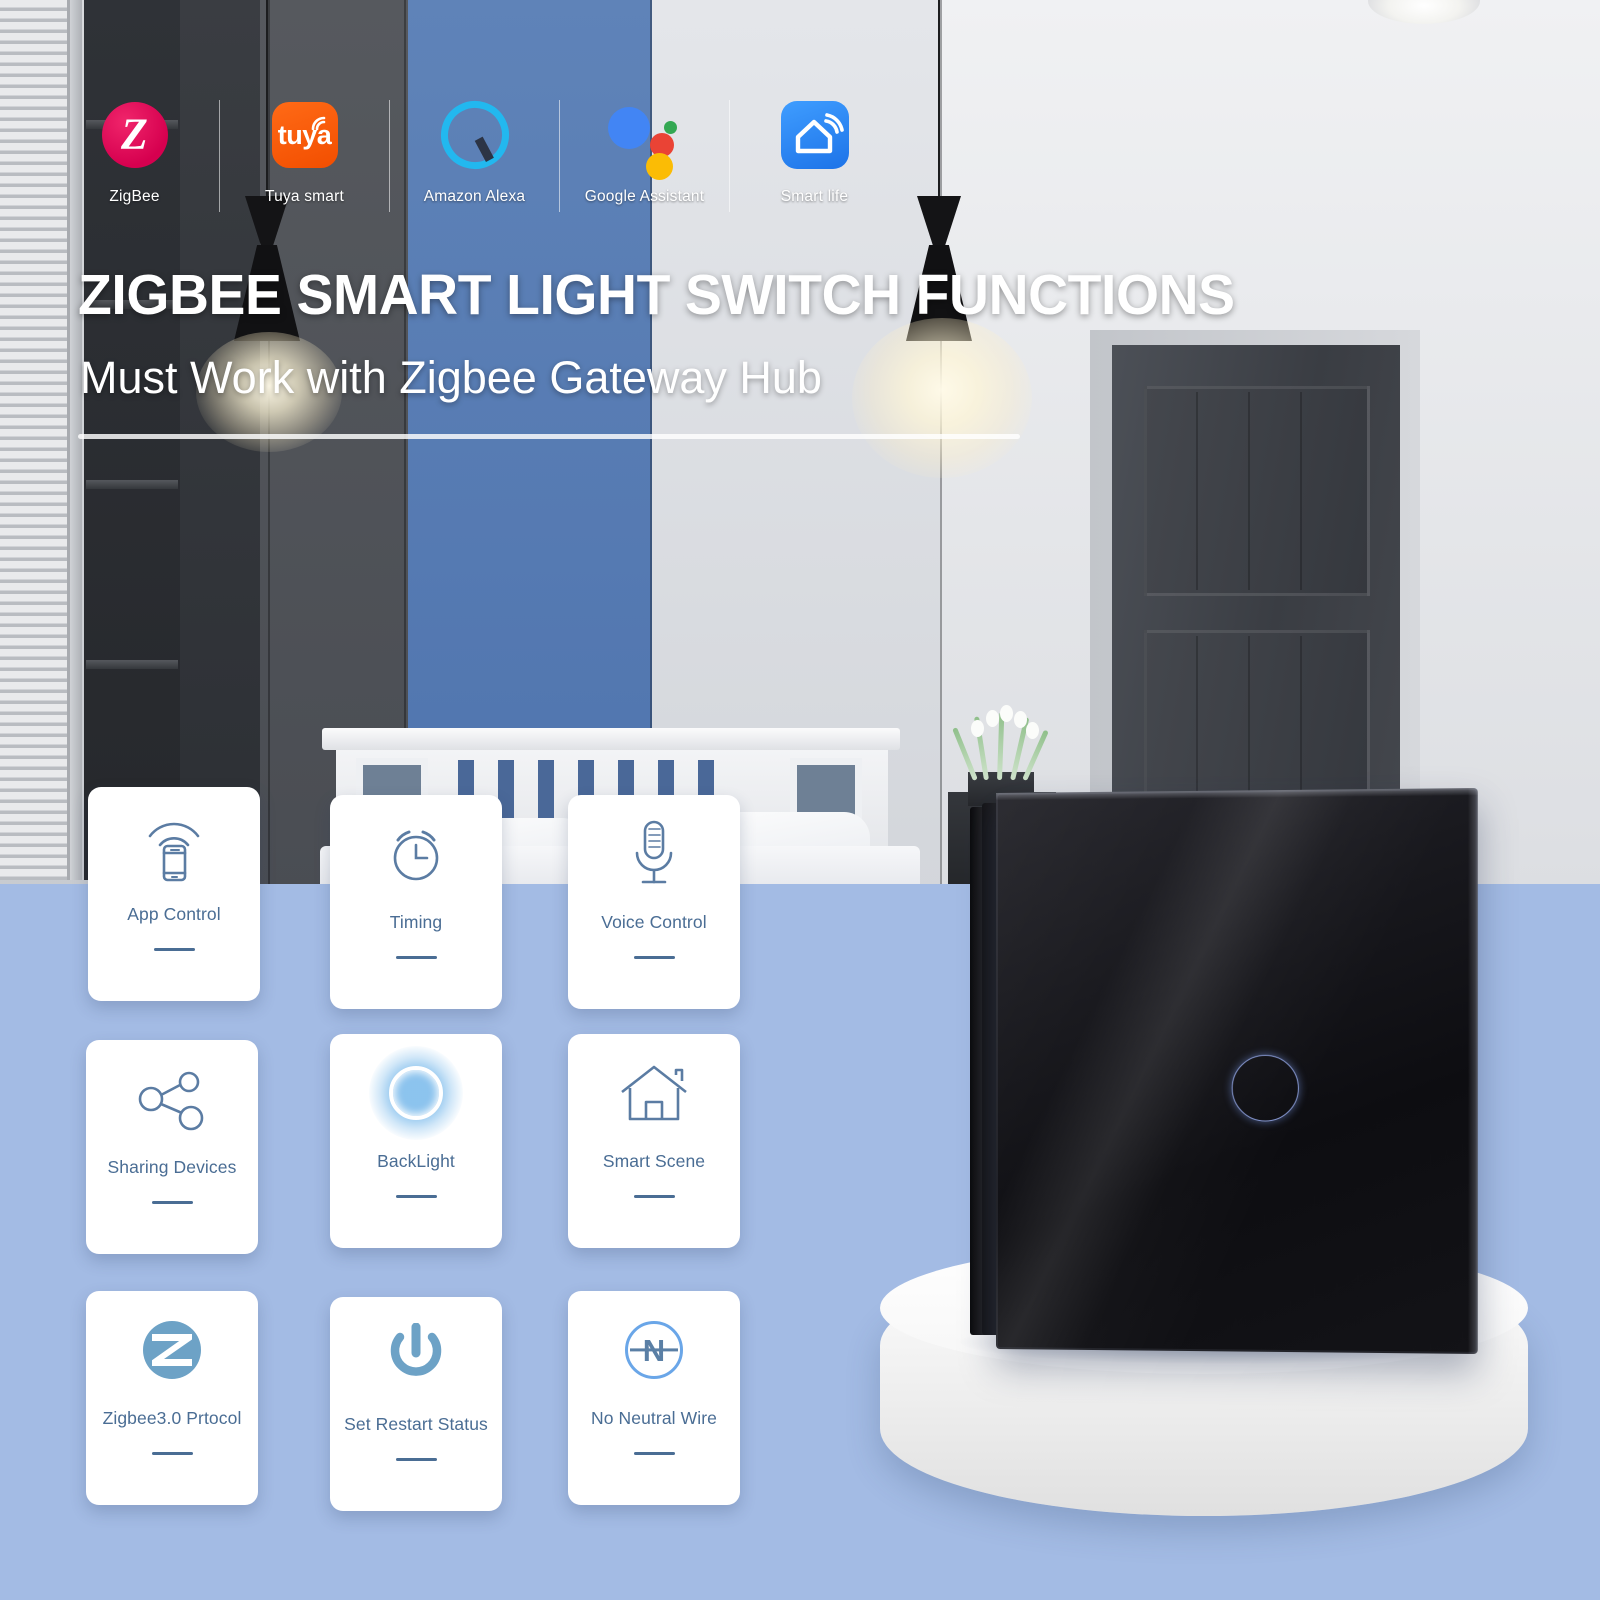 The image size is (1600, 1600). What do you see at coordinates (656, 295) in the screenshot?
I see `page-title: ZIGBEE SMART LIGHT SWITCH FUNCTIONS` at bounding box center [656, 295].